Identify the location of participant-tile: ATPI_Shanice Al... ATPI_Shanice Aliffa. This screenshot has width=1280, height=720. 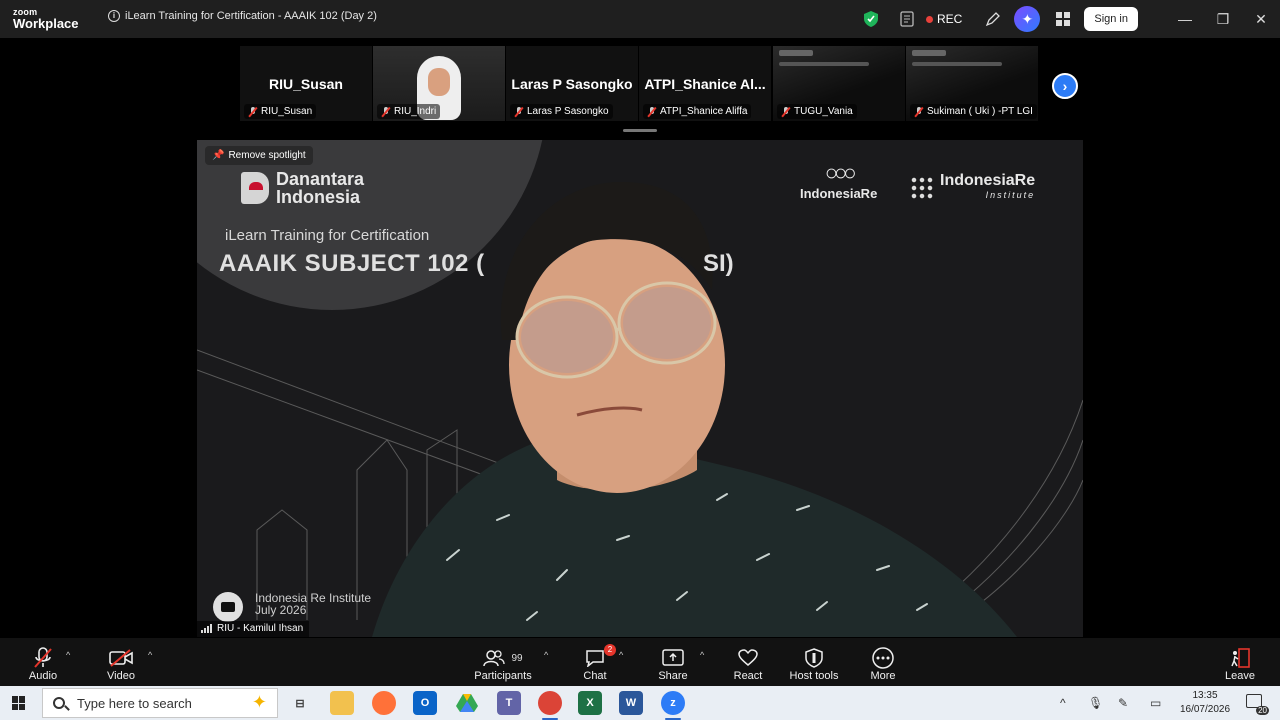
(705, 83).